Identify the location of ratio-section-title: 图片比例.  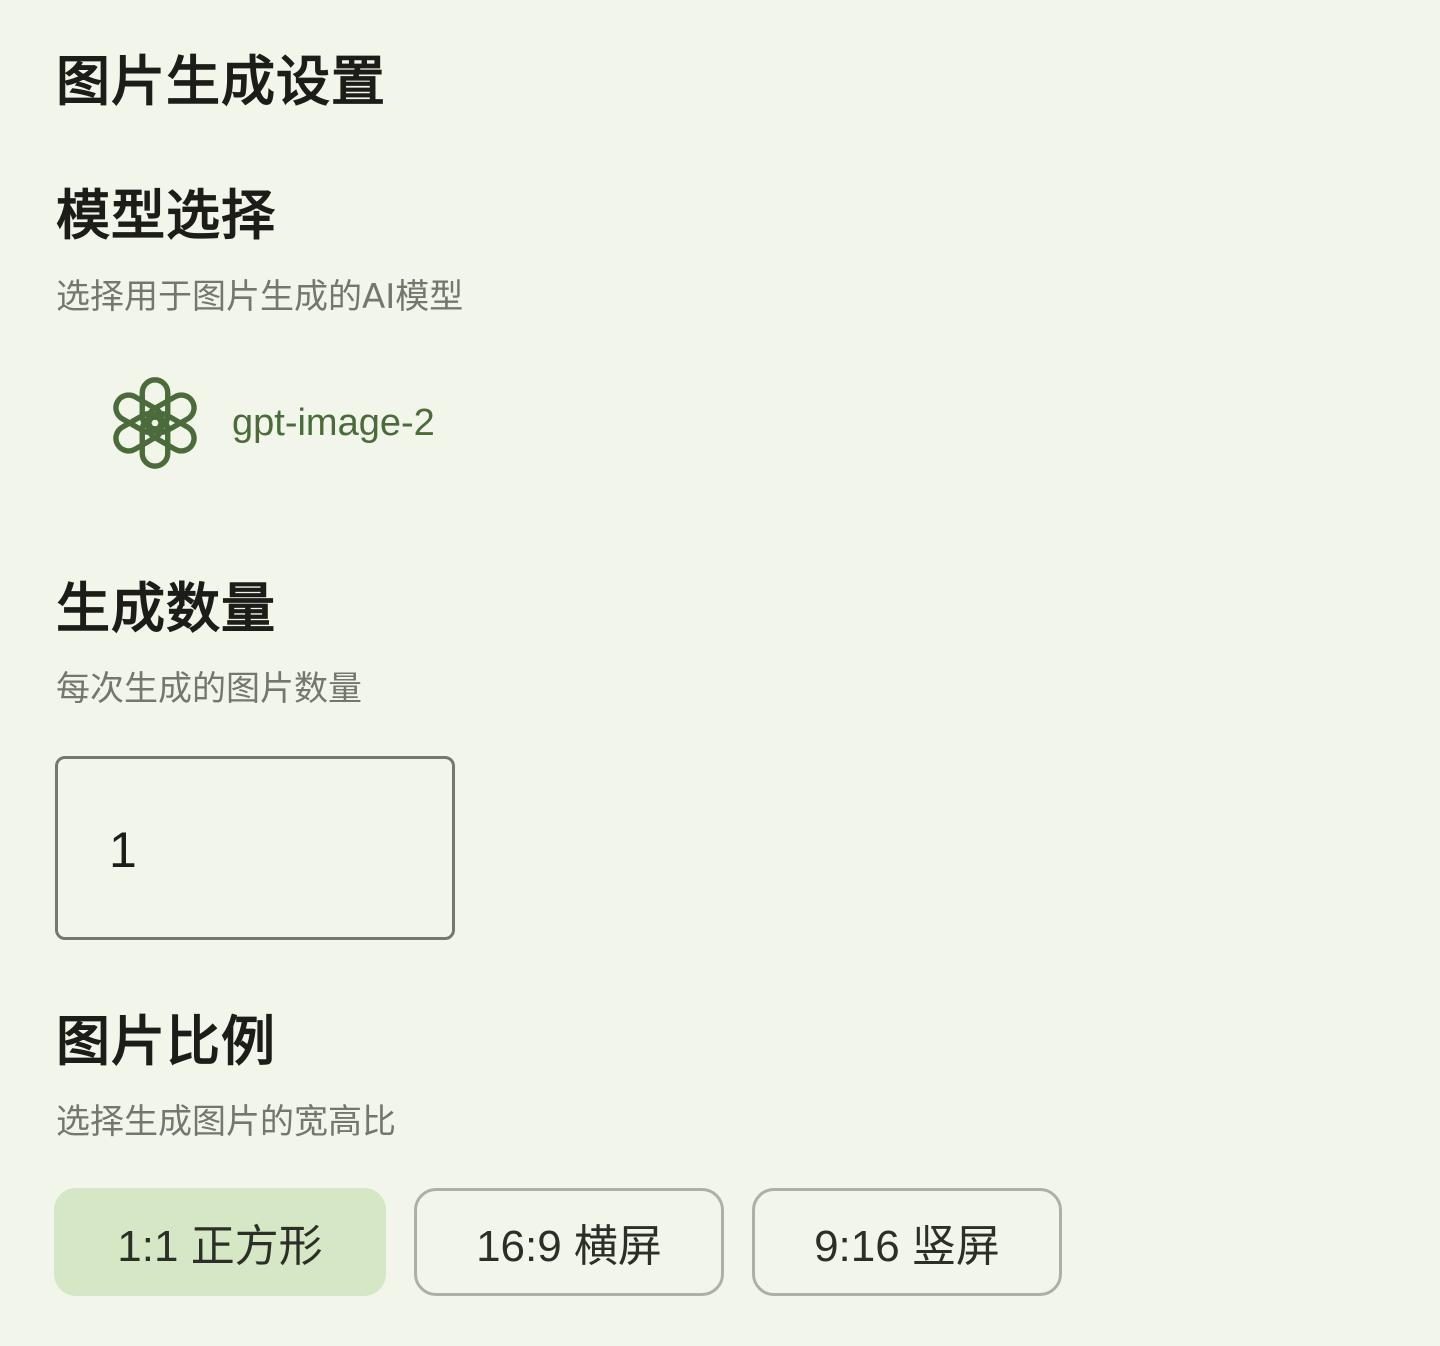
(166, 1041).